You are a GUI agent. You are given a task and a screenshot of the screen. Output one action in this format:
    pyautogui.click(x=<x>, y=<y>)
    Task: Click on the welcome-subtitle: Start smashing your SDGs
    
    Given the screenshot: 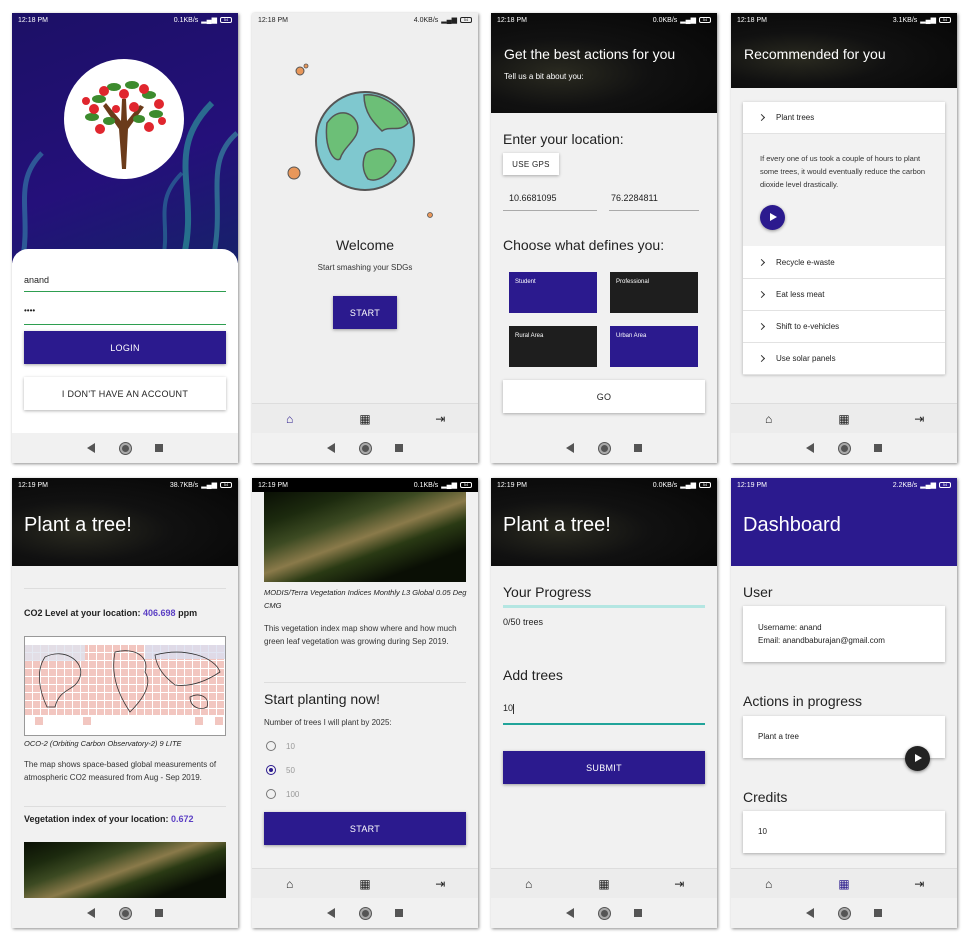 What is the action you would take?
    pyautogui.click(x=365, y=267)
    